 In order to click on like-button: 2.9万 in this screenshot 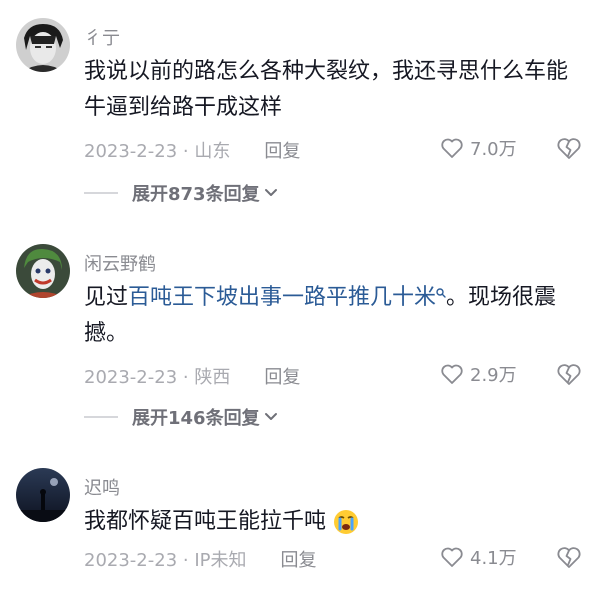, I will do `click(478, 374)`.